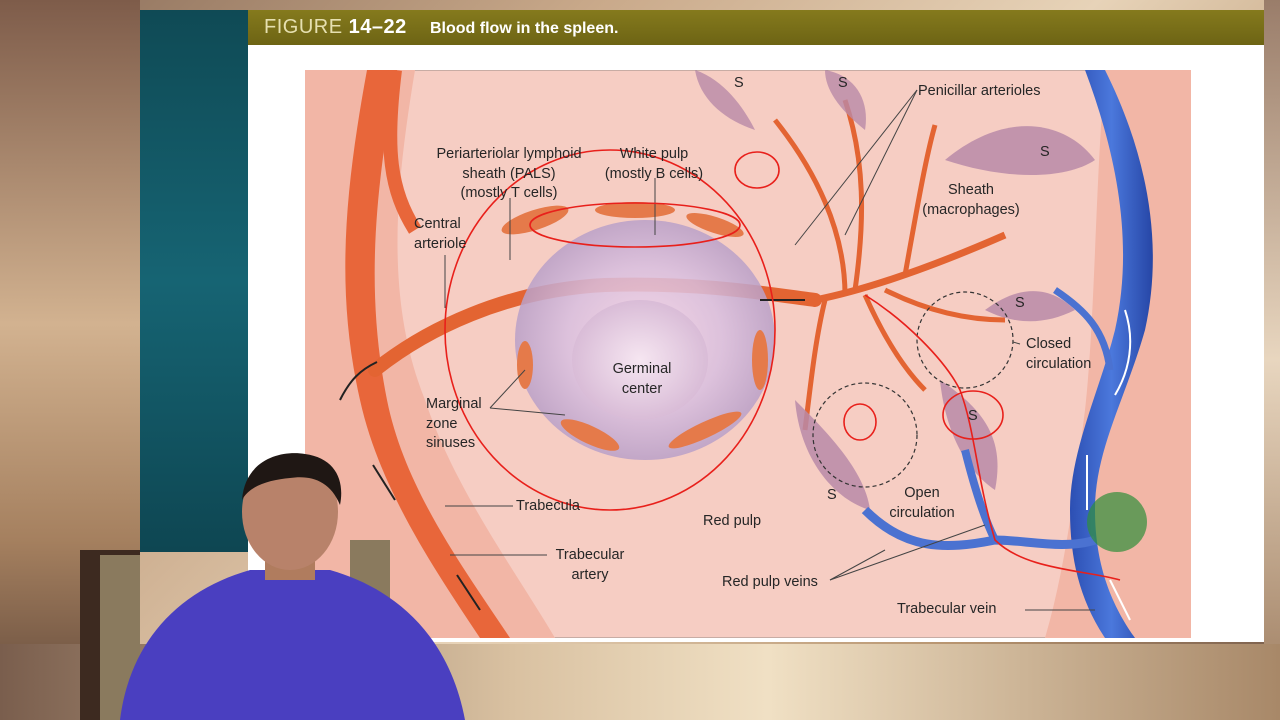  Describe the element at coordinates (642, 369) in the screenshot. I see `label-germinal-line1: Germinal` at that location.